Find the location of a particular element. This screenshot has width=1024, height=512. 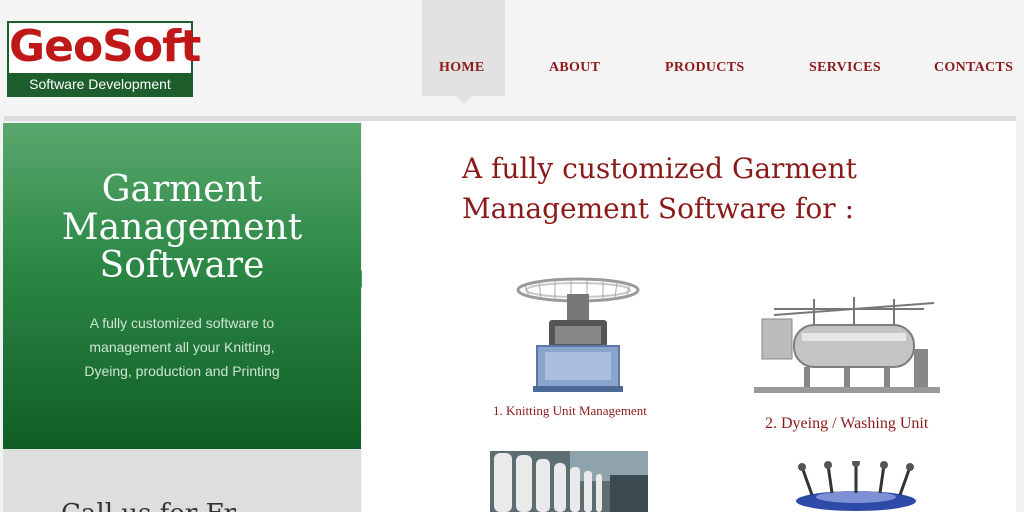

knitting-unit-caption: 1. Knitting Unit Management is located at coordinates (570, 411).